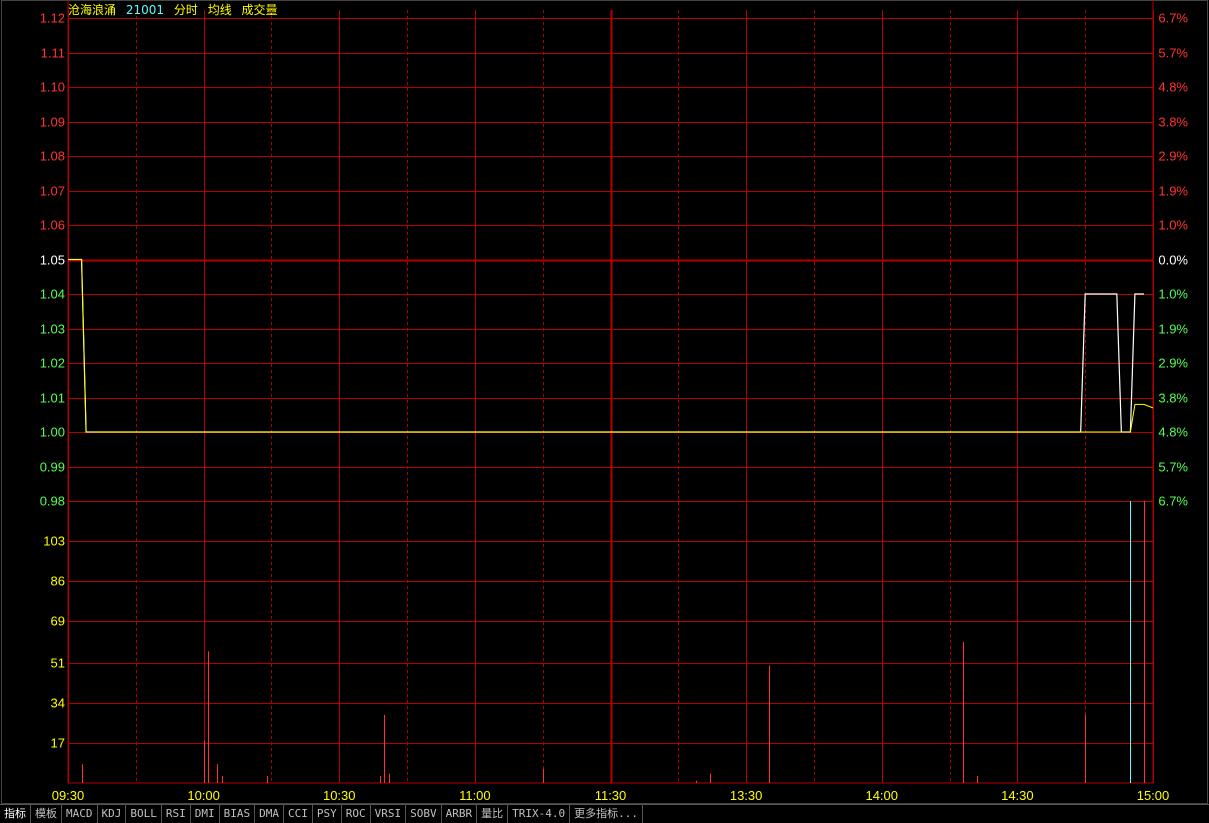 Image resolution: width=1209 pixels, height=823 pixels. Describe the element at coordinates (611, 795) in the screenshot. I see `time-tick-label: 11:30` at that location.